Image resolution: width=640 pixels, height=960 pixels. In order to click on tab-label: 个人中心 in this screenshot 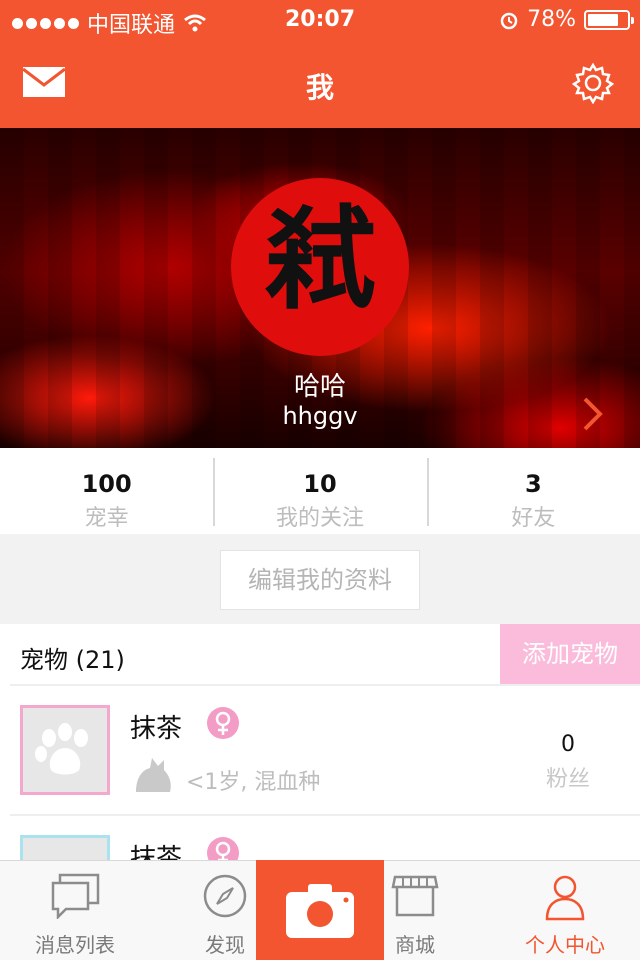, I will do `click(565, 945)`.